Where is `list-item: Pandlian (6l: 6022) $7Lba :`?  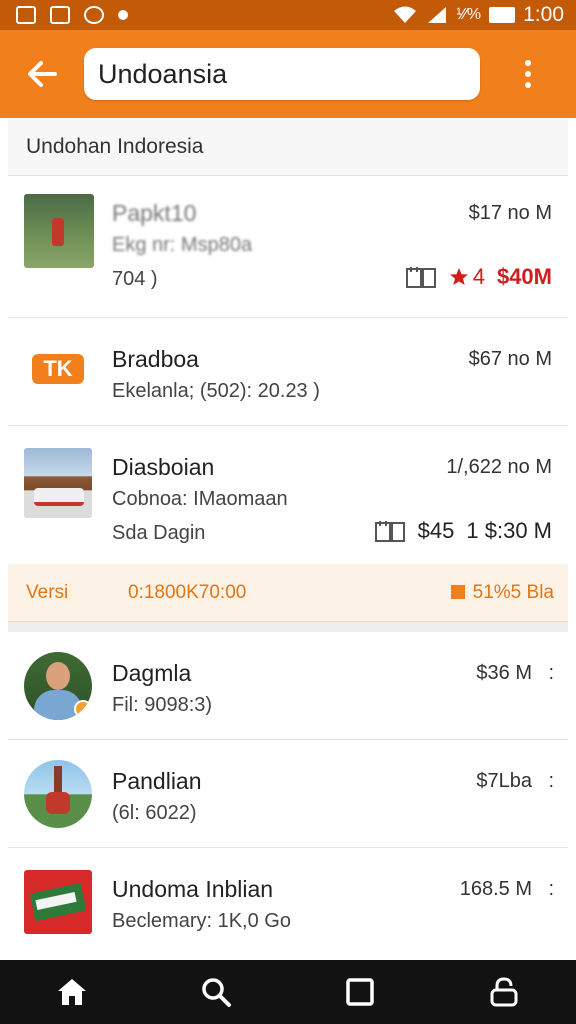
list-item: Pandlian (6l: 6022) $7Lba : is located at coordinates (288, 794).